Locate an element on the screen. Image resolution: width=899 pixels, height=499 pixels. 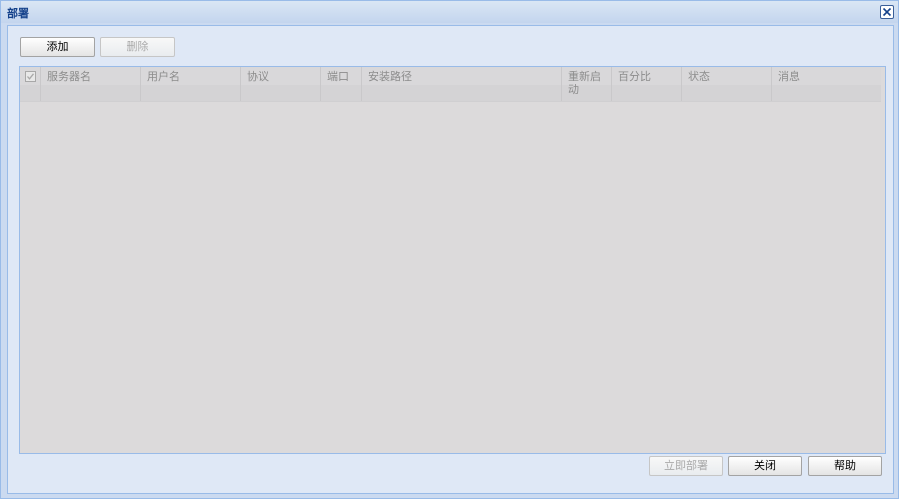
column-protocol: 协议 is located at coordinates (281, 84).